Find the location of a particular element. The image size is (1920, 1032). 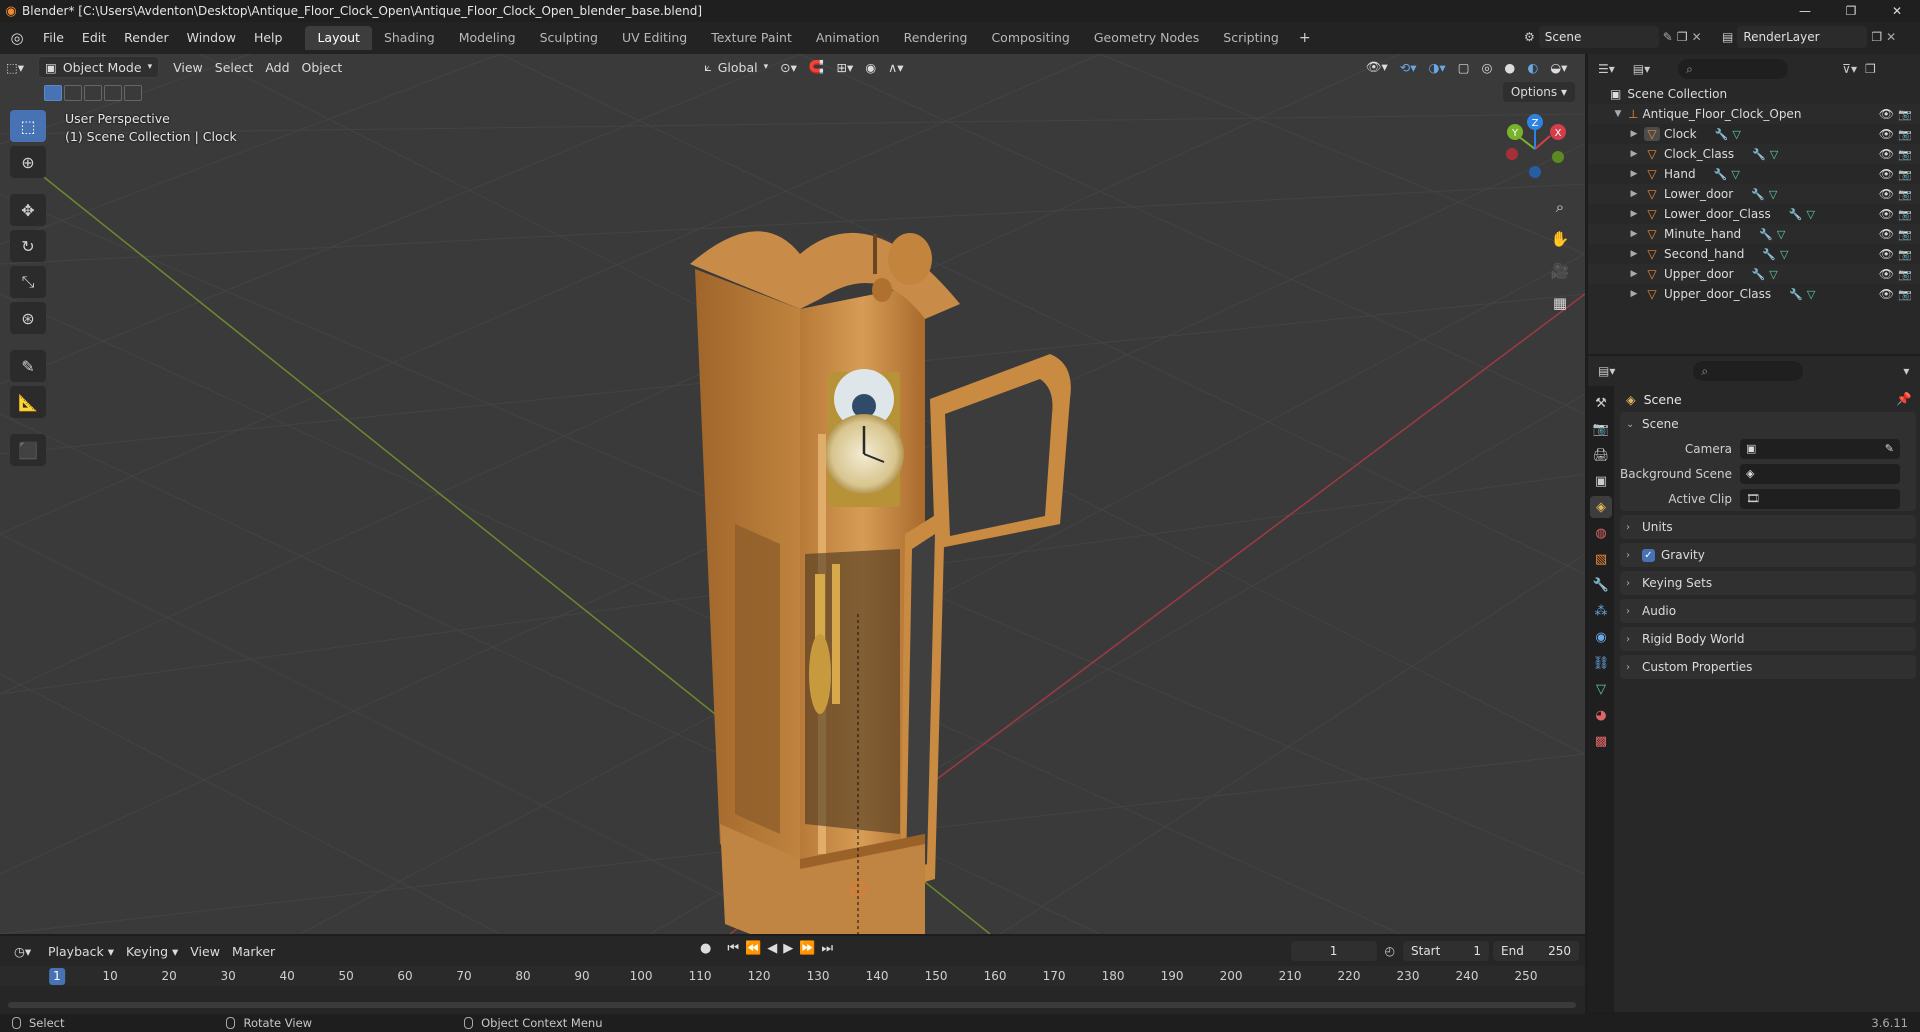

blender-menu-icon: ◎ is located at coordinates (17, 38).